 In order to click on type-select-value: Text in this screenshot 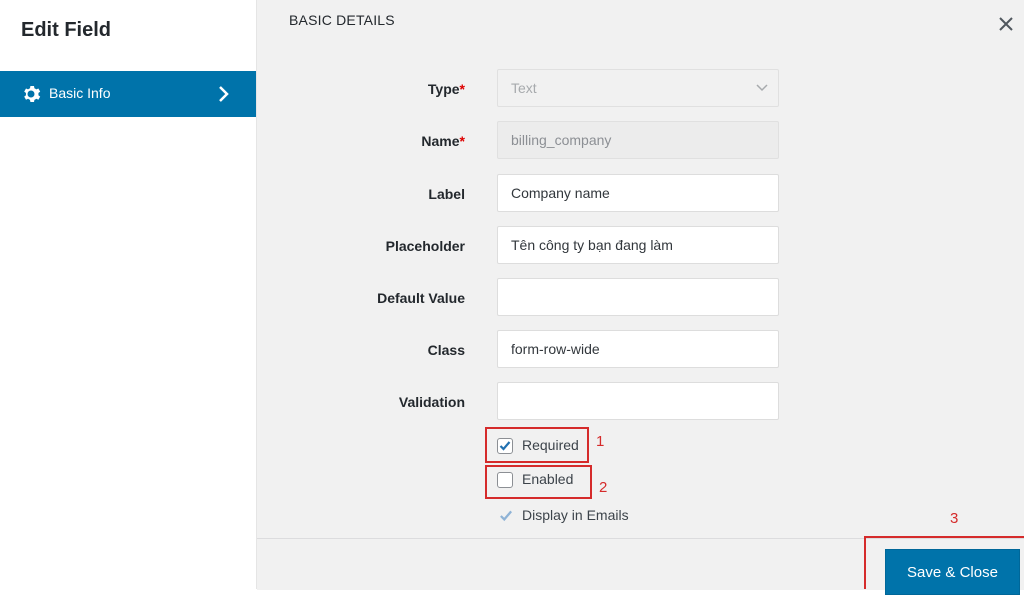, I will do `click(524, 88)`.